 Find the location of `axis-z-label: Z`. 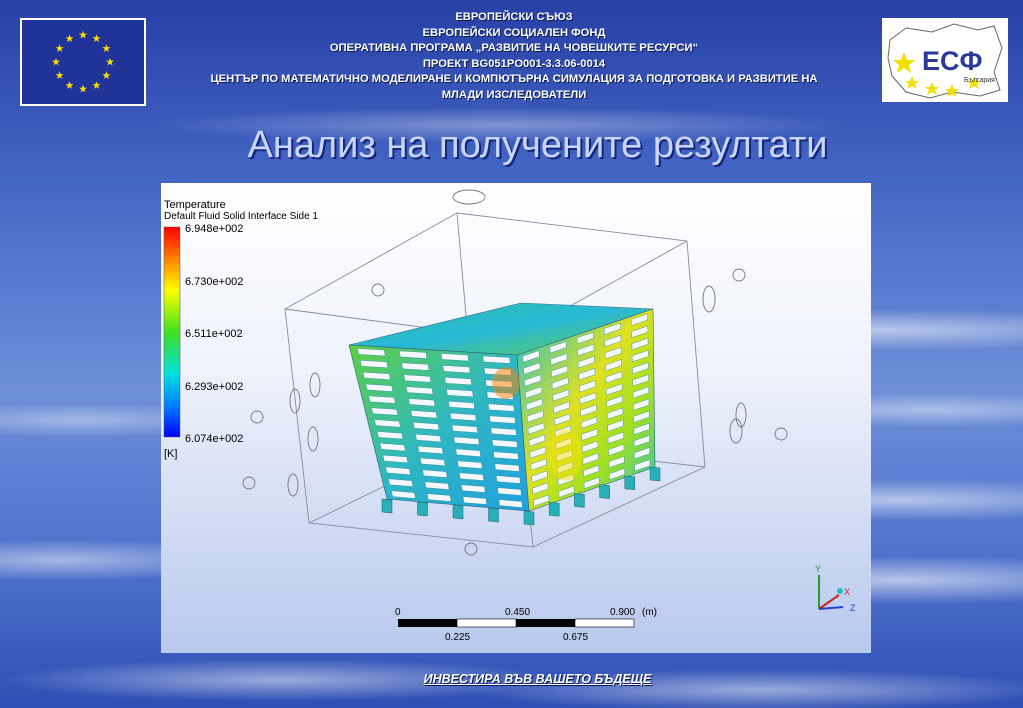

axis-z-label: Z is located at coordinates (853, 608).